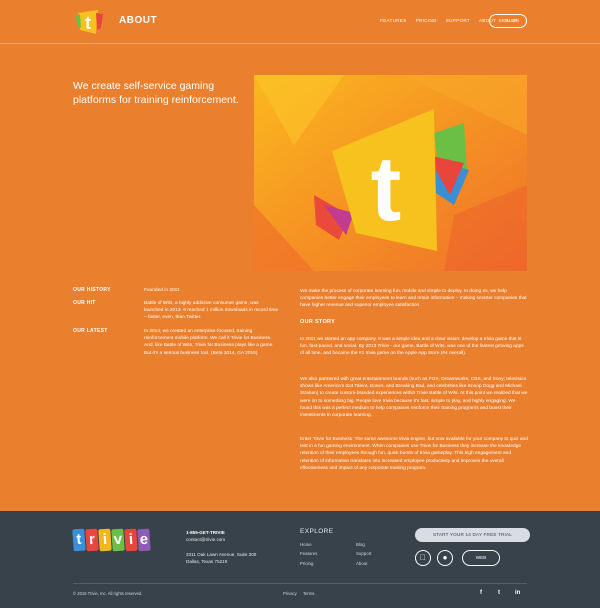 This screenshot has width=600, height=608. What do you see at coordinates (393, 20) in the screenshot?
I see `nav-features: FEATURES` at bounding box center [393, 20].